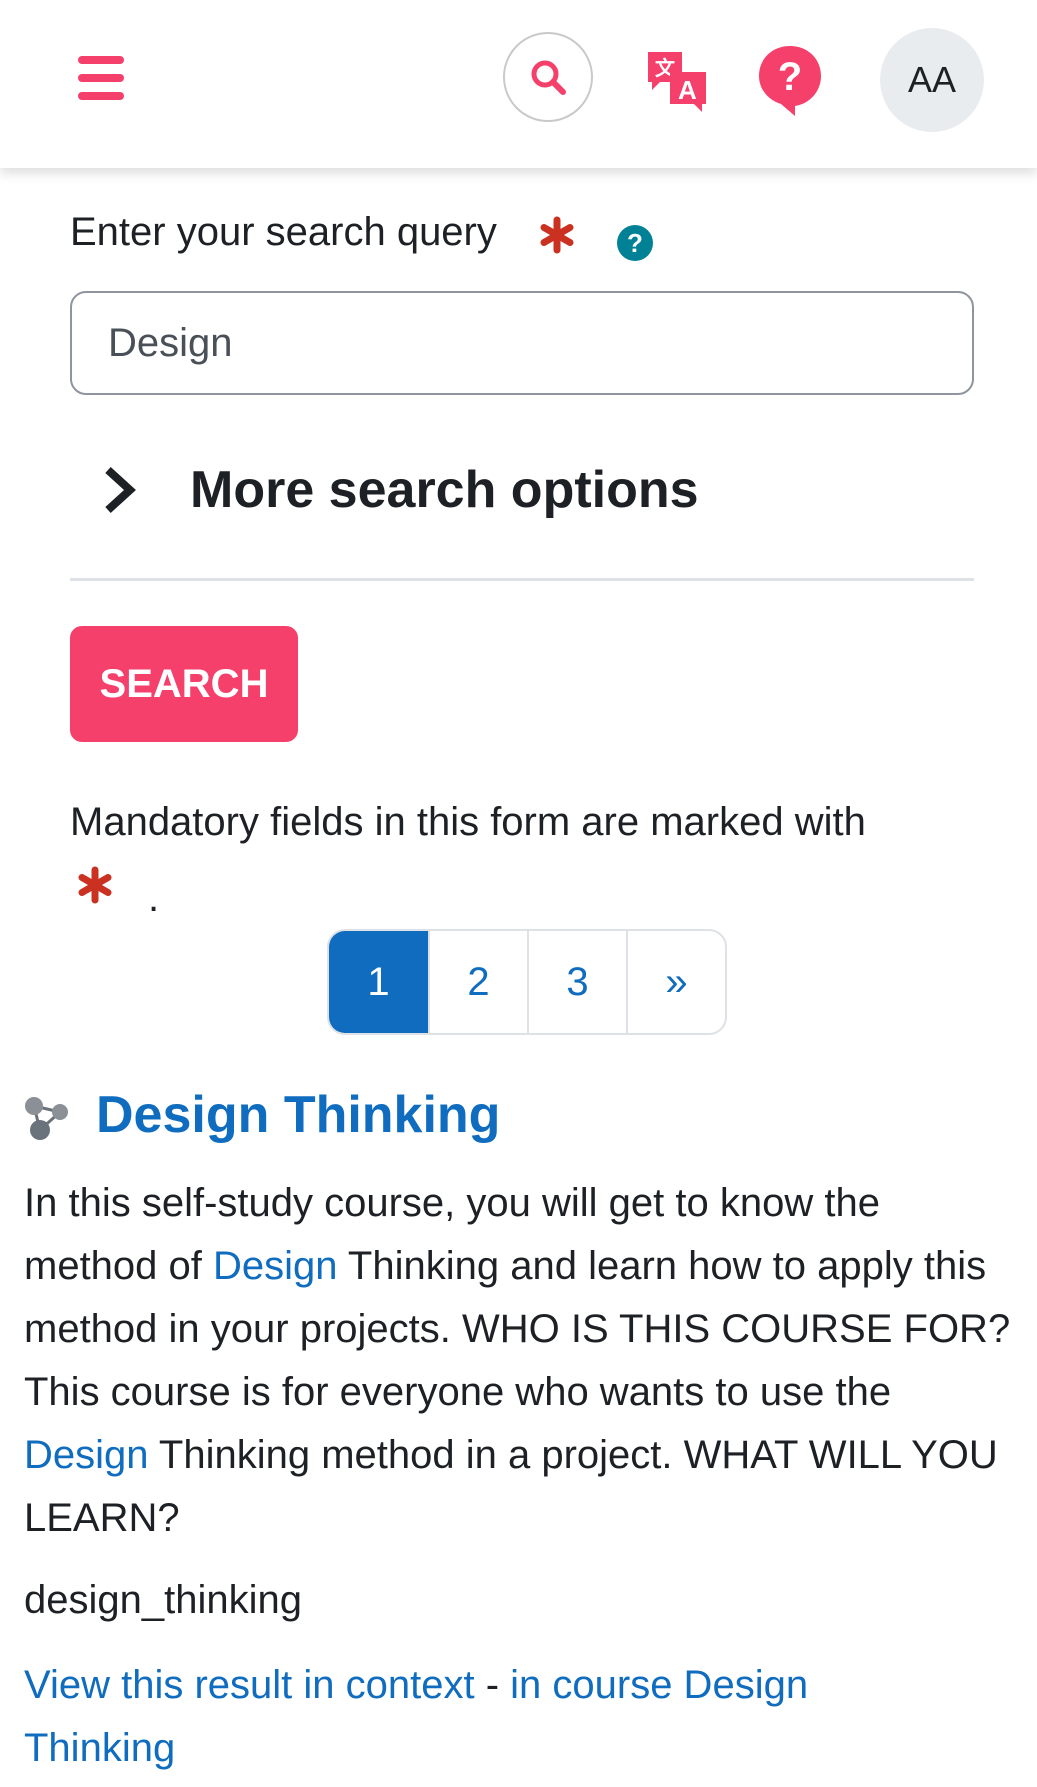  Describe the element at coordinates (378, 982) in the screenshot. I see `page-link-1: 1` at that location.